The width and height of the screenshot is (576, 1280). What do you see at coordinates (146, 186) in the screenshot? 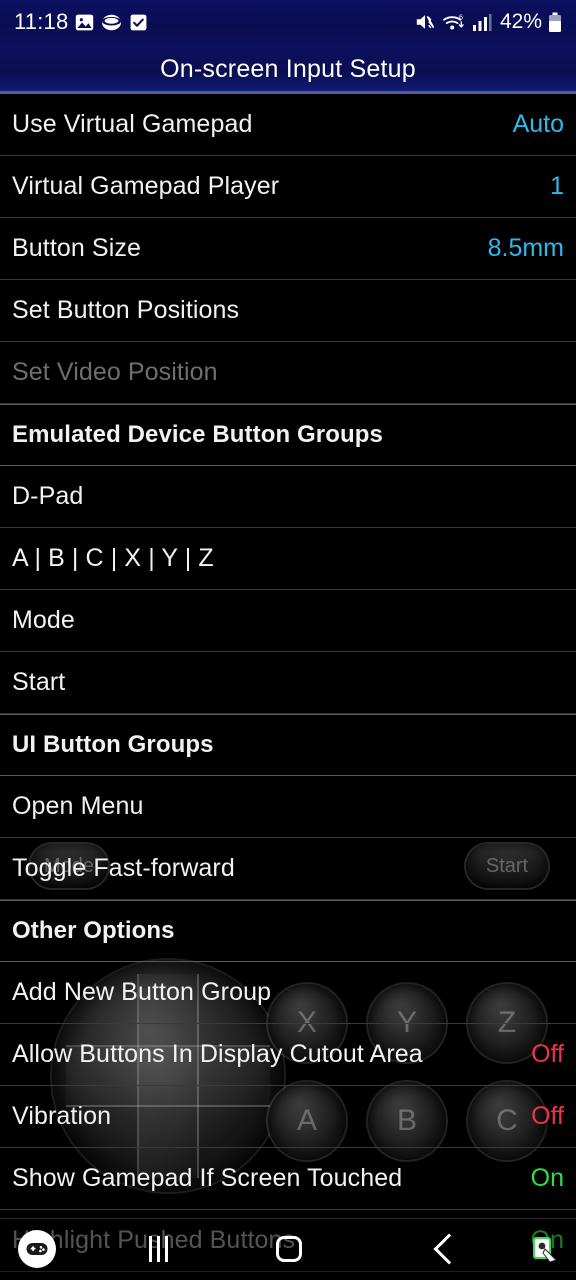
I see `settings-row-label: Virtual Gamepad Player` at bounding box center [146, 186].